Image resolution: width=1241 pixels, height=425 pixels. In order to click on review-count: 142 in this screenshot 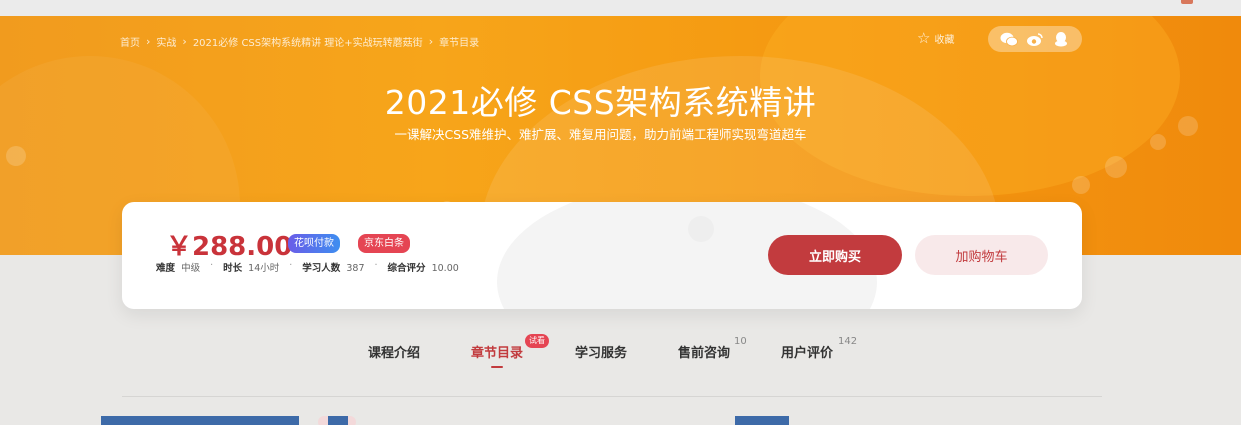, I will do `click(848, 341)`.